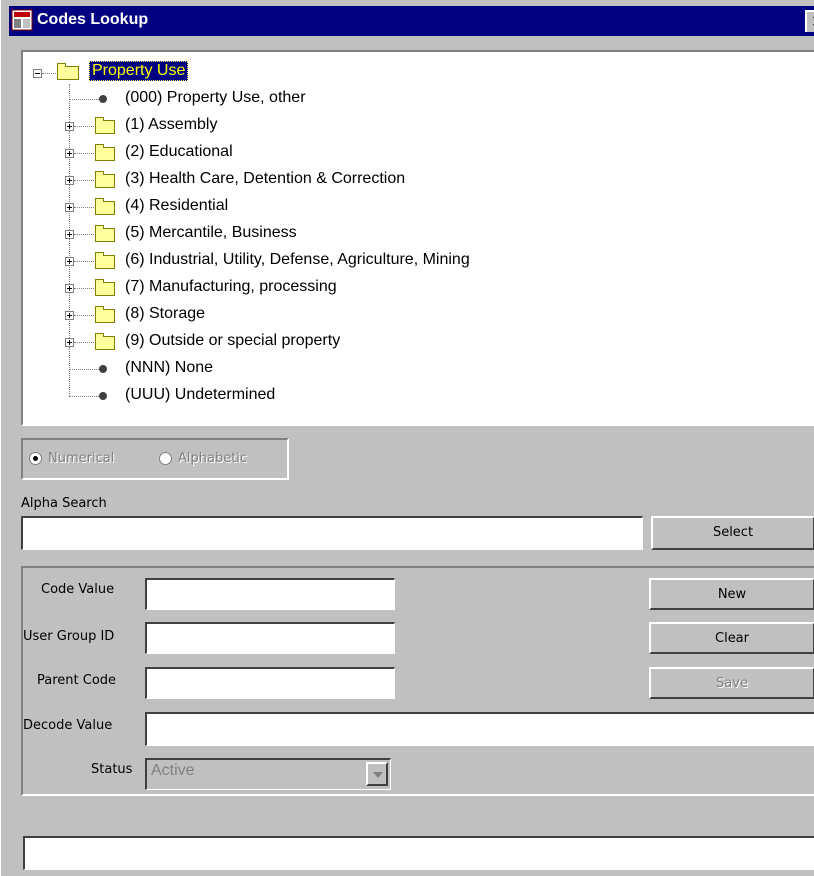 This screenshot has width=814, height=876. Describe the element at coordinates (203, 460) in the screenshot. I see `alphabetic-radio: Alphabetic` at that location.